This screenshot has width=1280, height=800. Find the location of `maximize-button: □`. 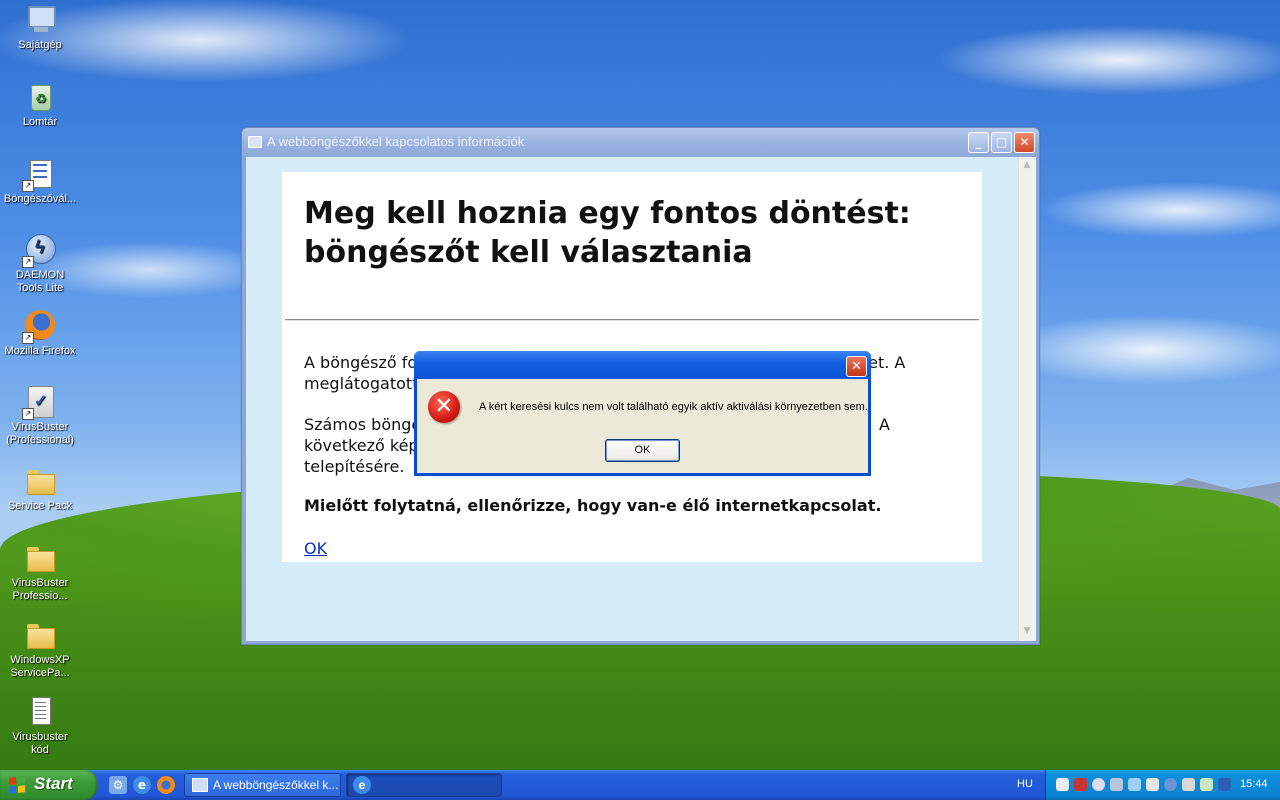

maximize-button: □ is located at coordinates (1001, 142).